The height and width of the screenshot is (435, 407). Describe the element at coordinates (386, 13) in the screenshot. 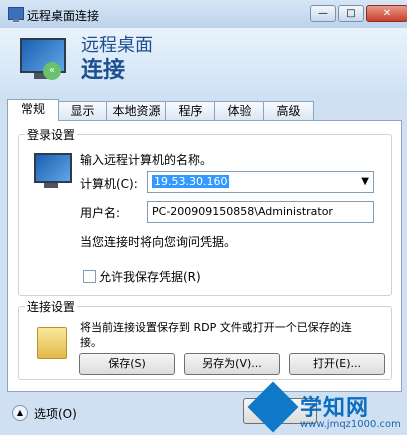

I see `close-button: ✕` at that location.